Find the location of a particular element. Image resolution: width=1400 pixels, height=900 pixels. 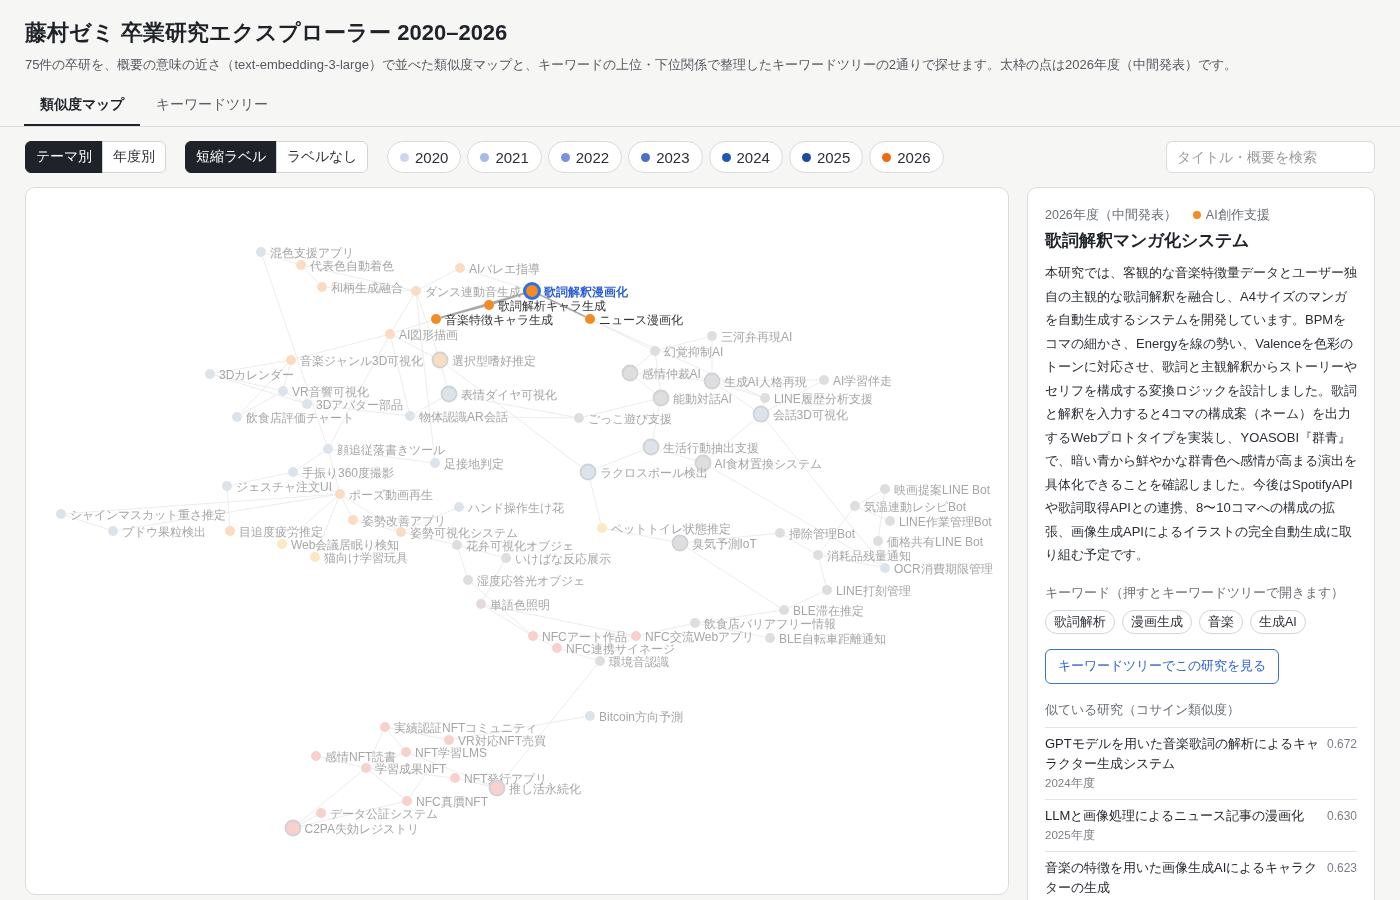

node-label: VR対応NFT売買 is located at coordinates (502, 740).